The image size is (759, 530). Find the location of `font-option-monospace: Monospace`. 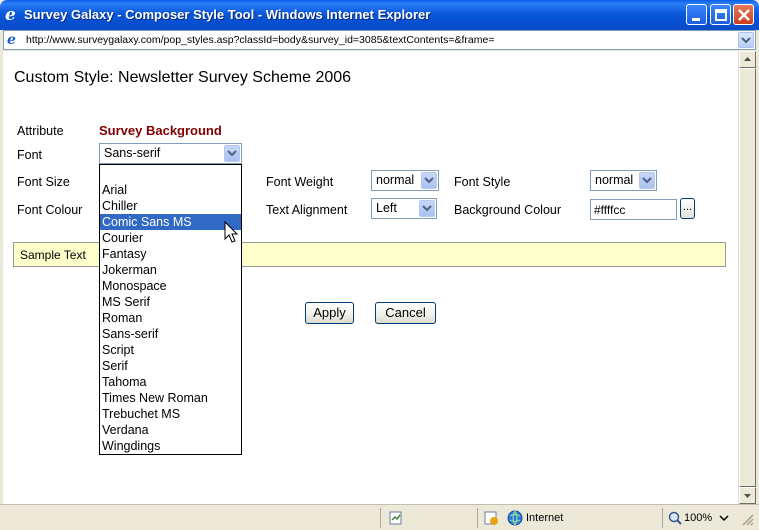

font-option-monospace: Monospace is located at coordinates (170, 286).